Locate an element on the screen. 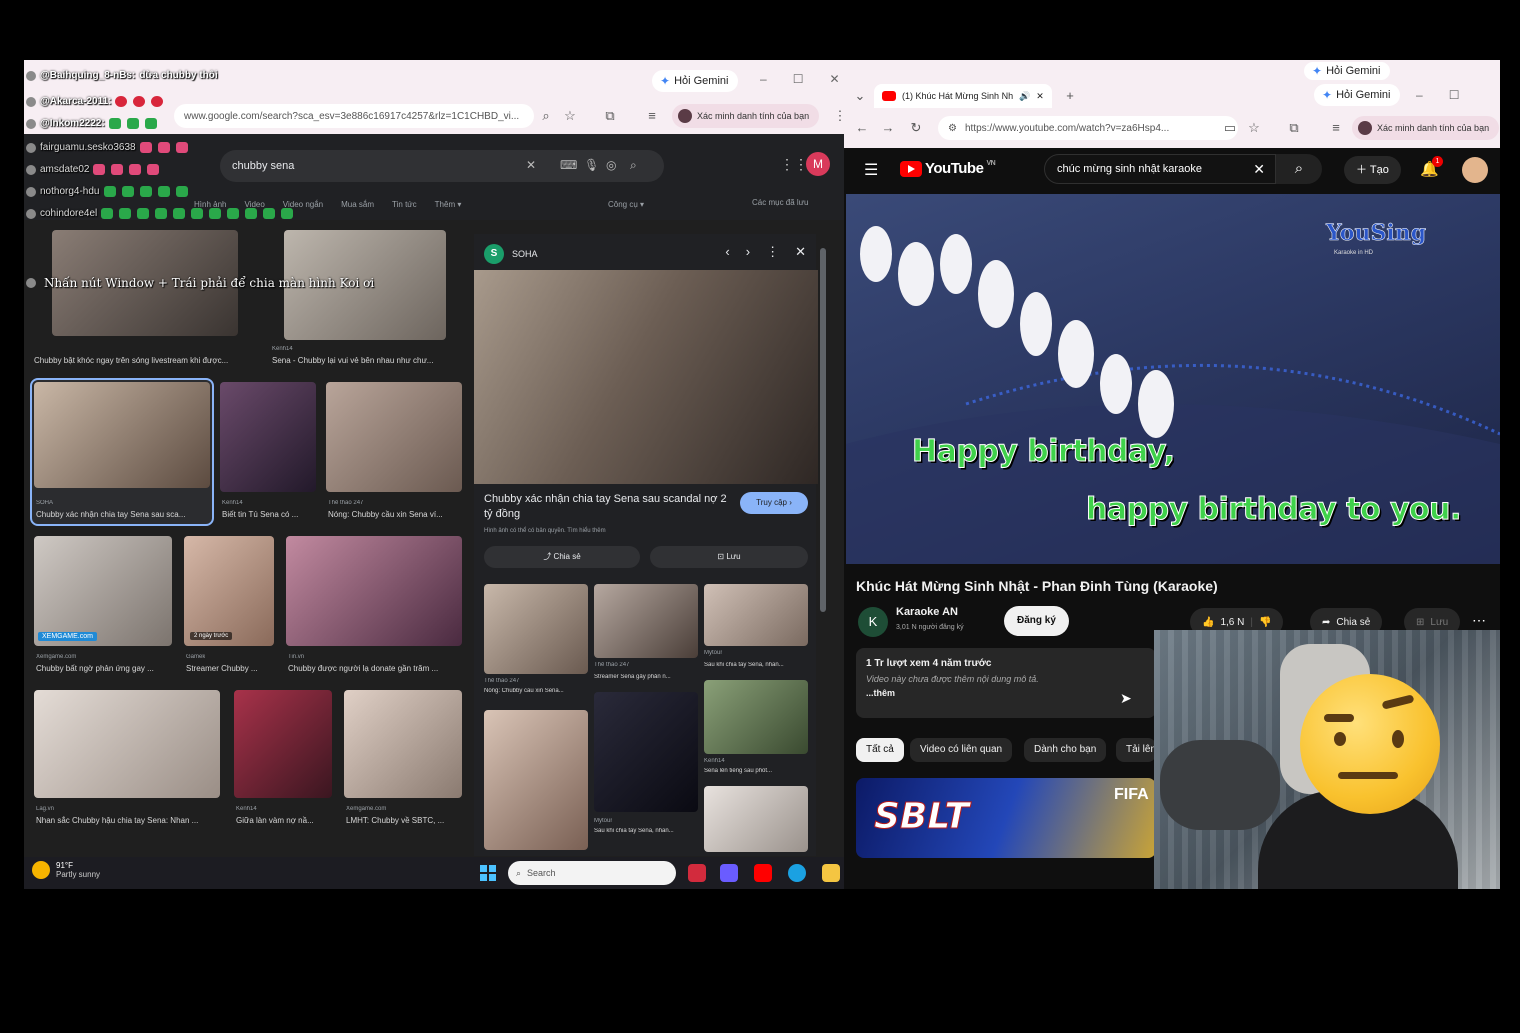  prev-arrow-icon: ‹ is located at coordinates (727, 252).